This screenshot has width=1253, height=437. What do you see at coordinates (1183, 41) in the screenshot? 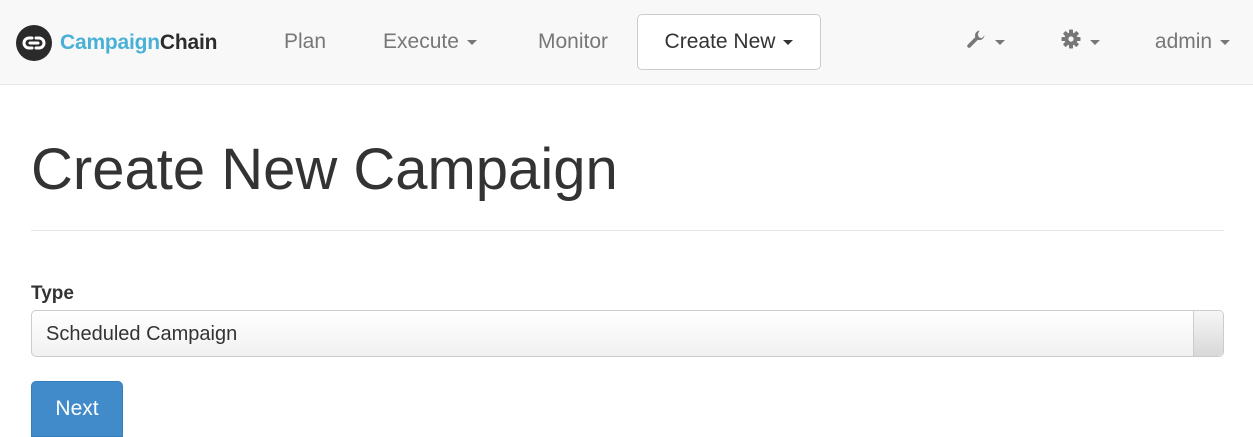
I see `nav-user-label: admin` at bounding box center [1183, 41].